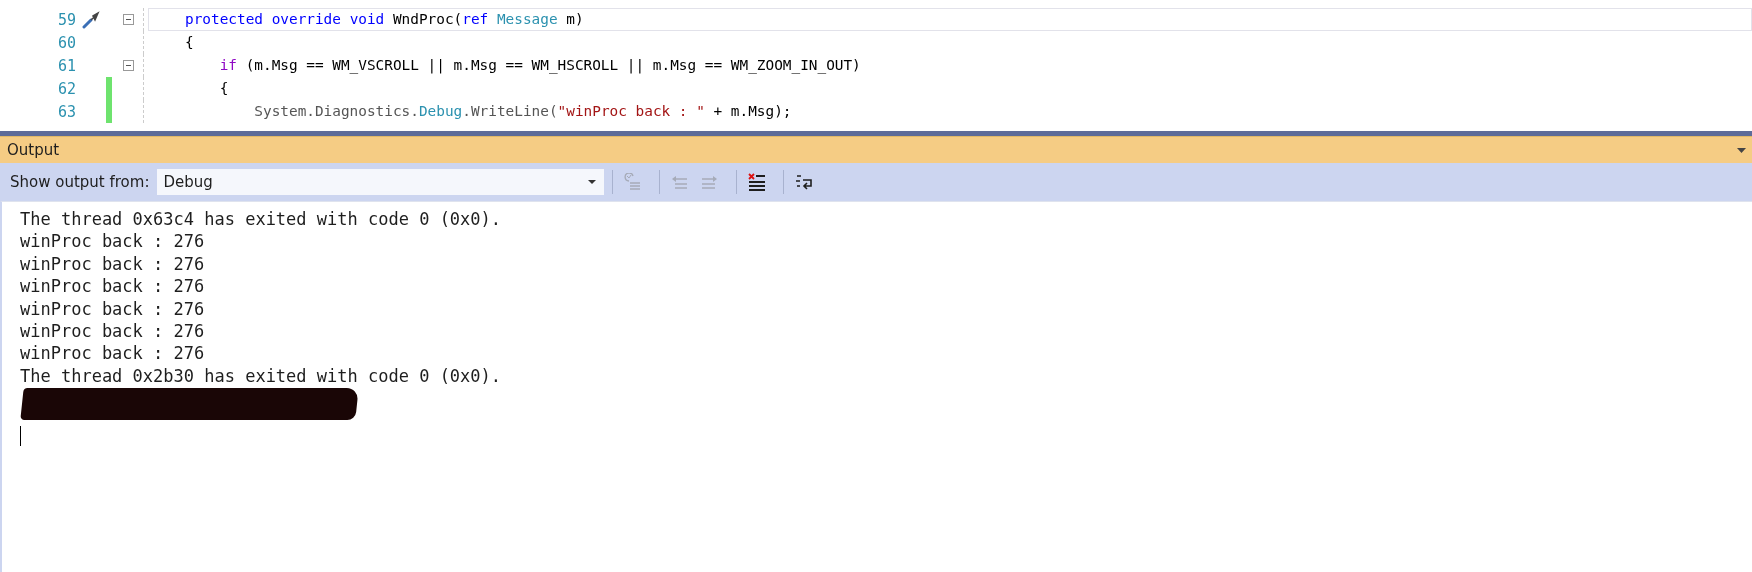  Describe the element at coordinates (381, 182) in the screenshot. I see `source-dropdown: Debug` at that location.